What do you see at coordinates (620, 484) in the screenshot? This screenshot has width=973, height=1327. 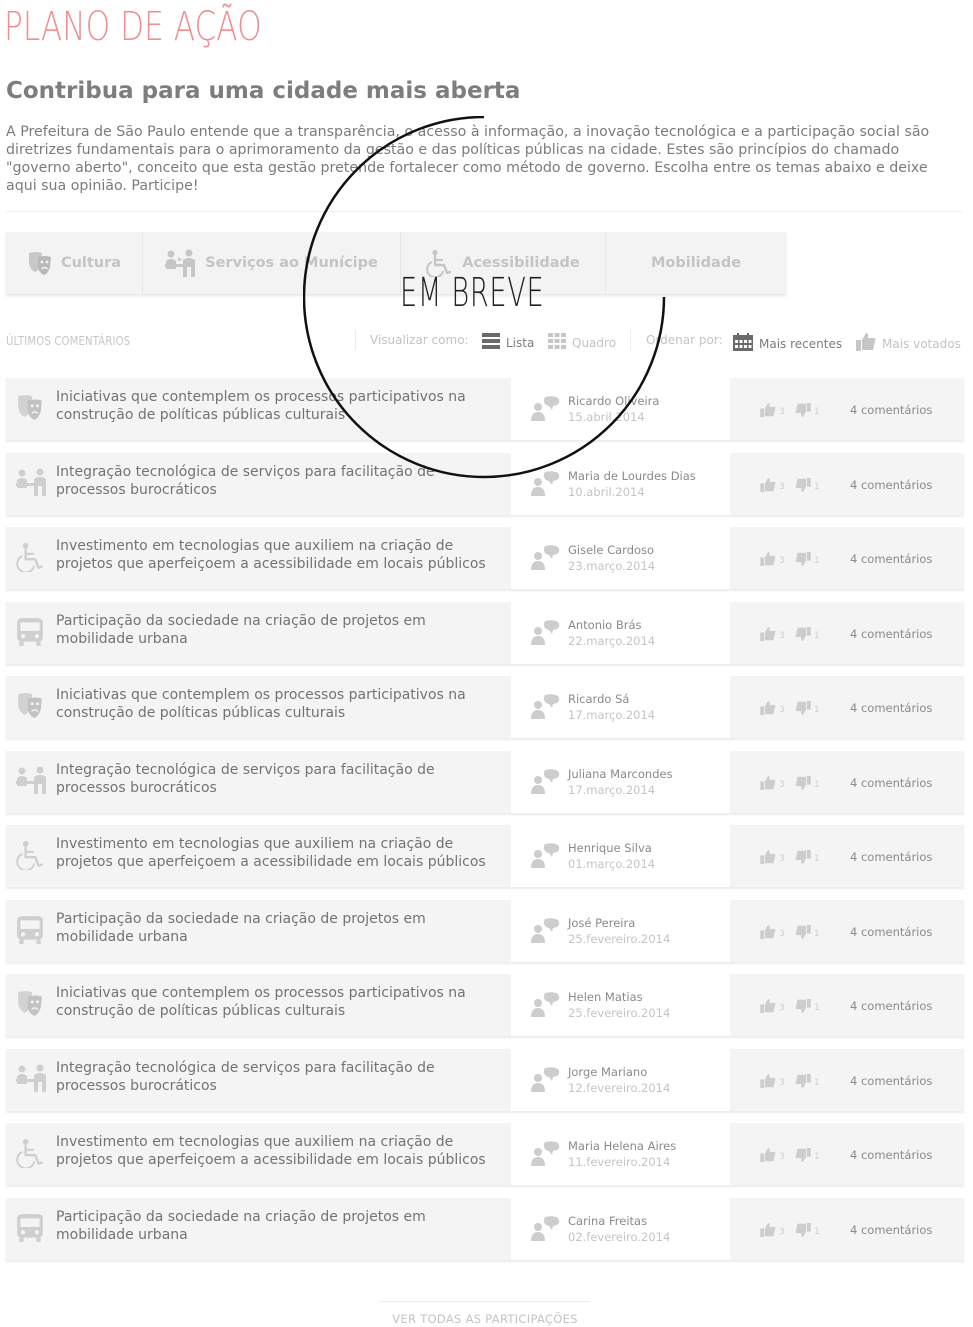 I see `author-cell: Maria de Lourdes Dias 10.abril.2014` at bounding box center [620, 484].